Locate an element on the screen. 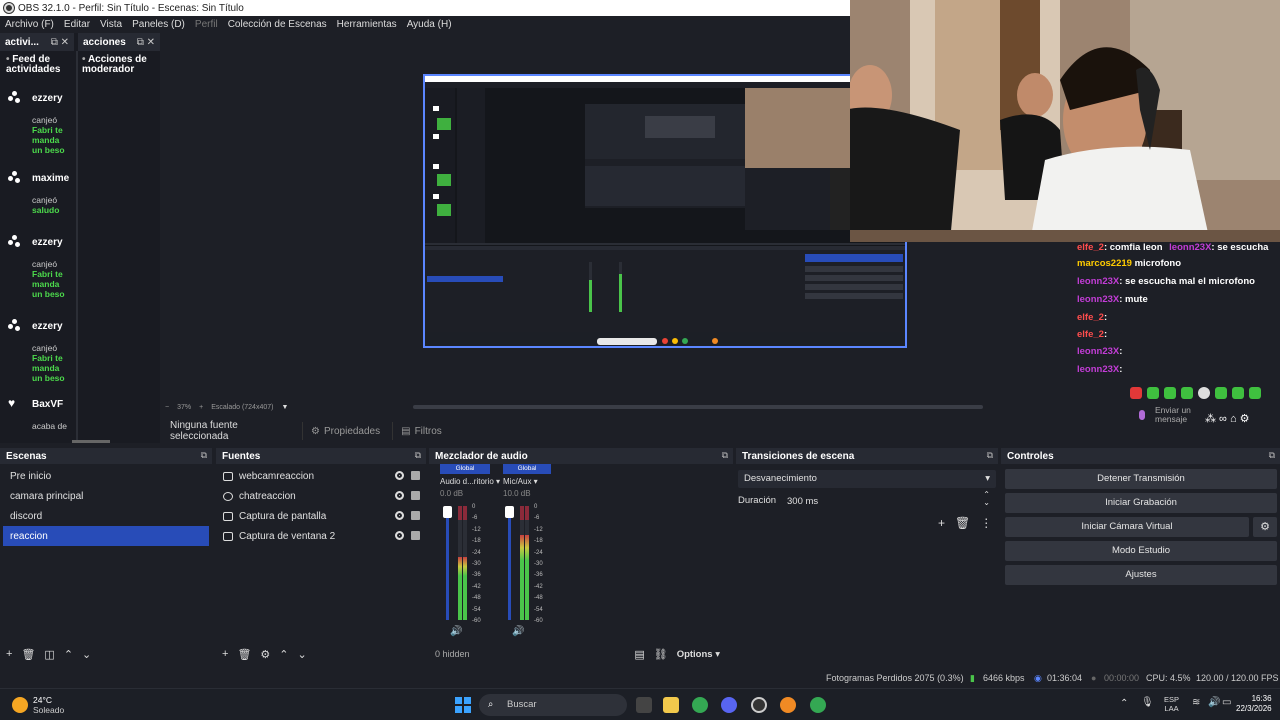  start-recording-button: Iniciar Grabación is located at coordinates (1141, 503).